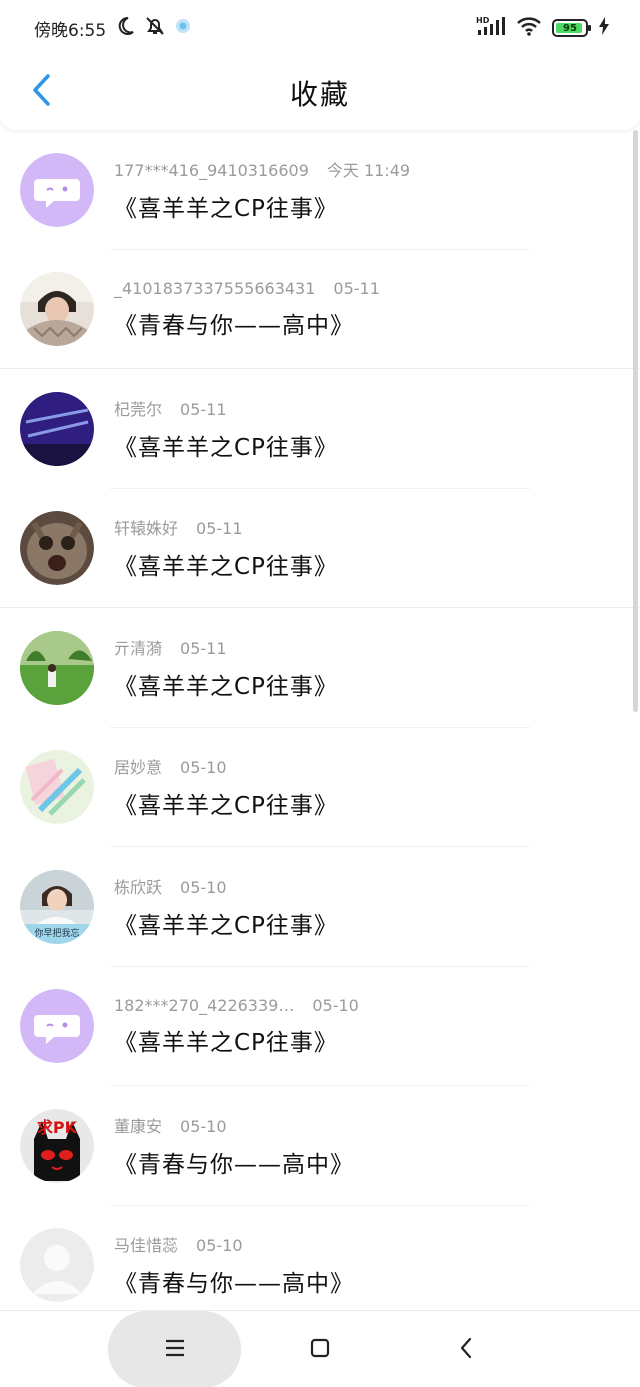  I want to click on list-item: 马佳惜蕊 05-10 《青春与你——高中》, so click(320, 1258).